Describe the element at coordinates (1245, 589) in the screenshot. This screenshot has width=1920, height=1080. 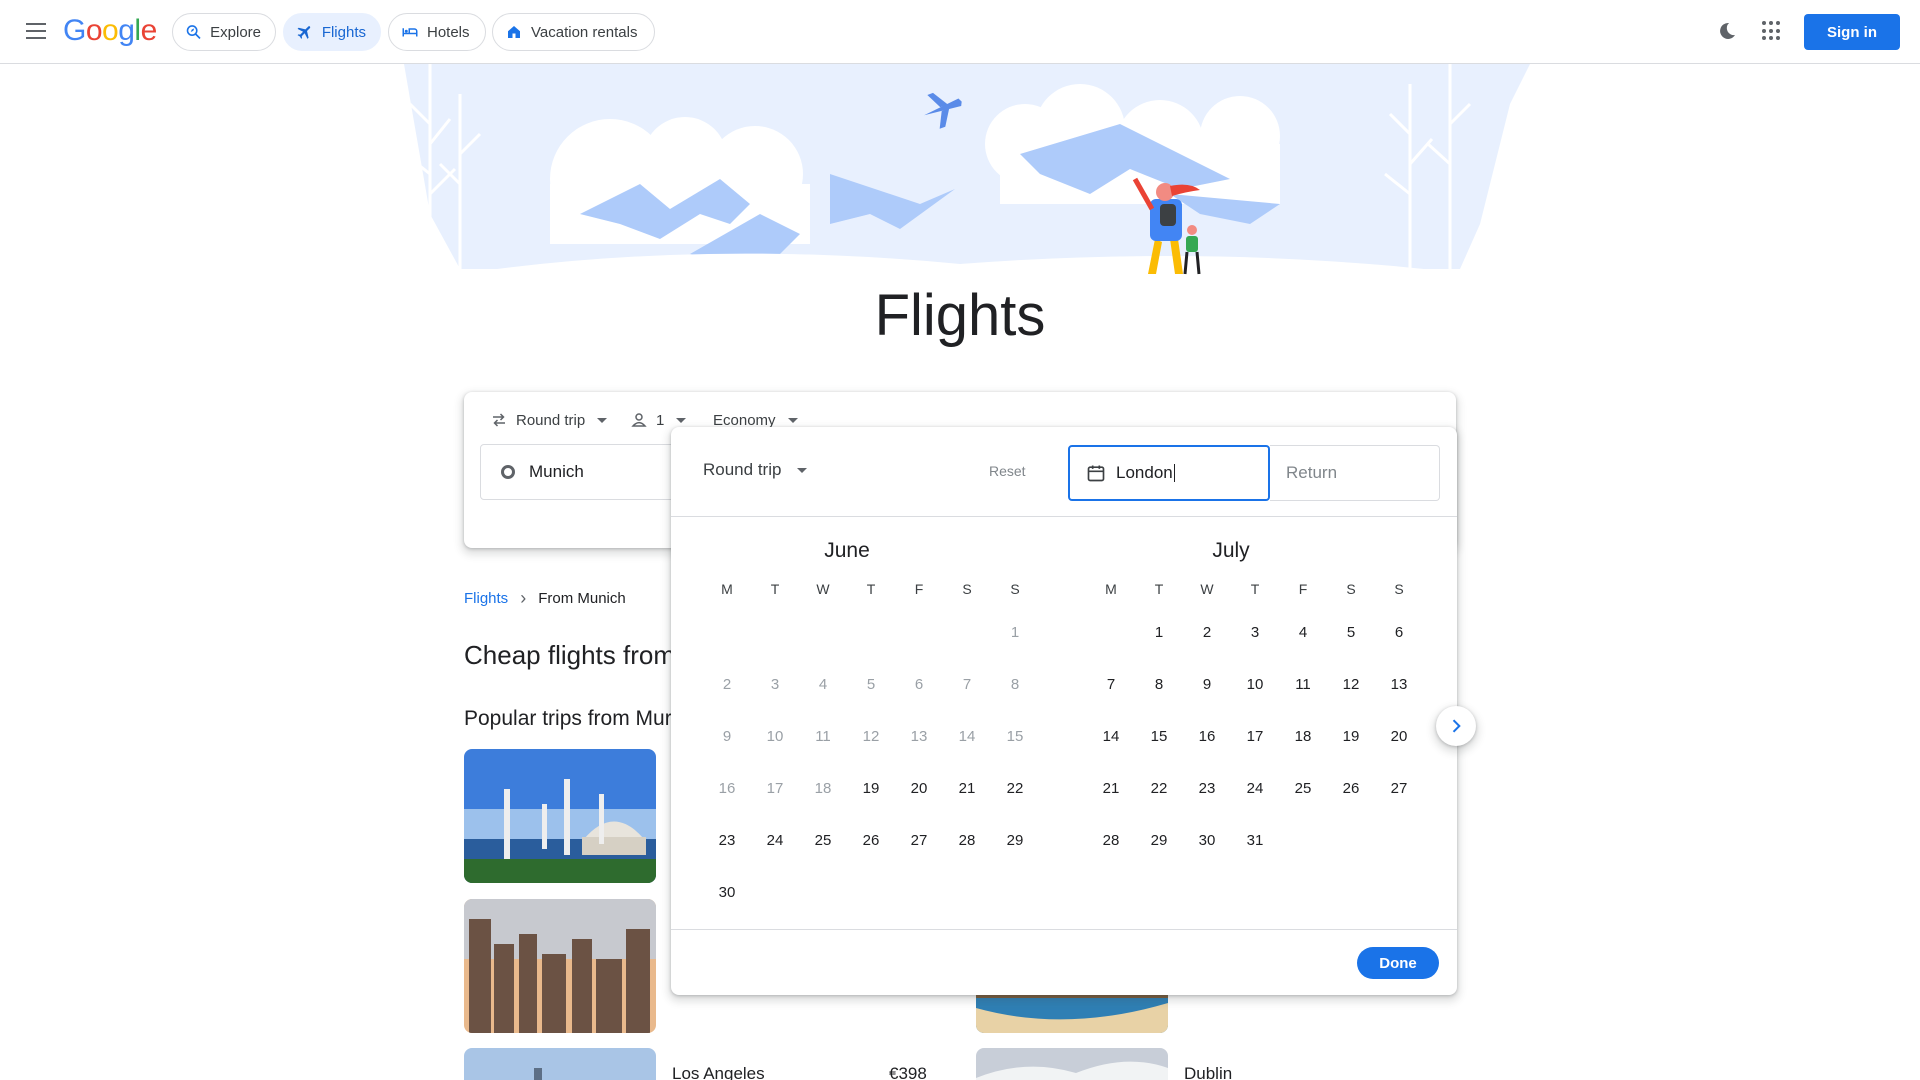
I see `weekday-header: MTWTFSS` at that location.